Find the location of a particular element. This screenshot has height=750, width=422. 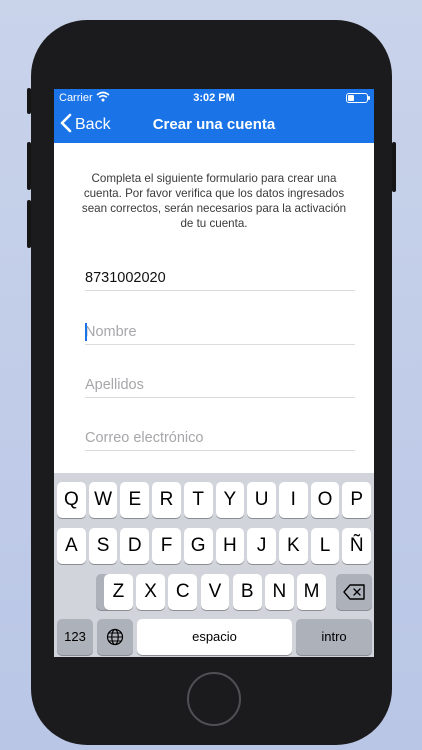

email-input is located at coordinates (220, 440).